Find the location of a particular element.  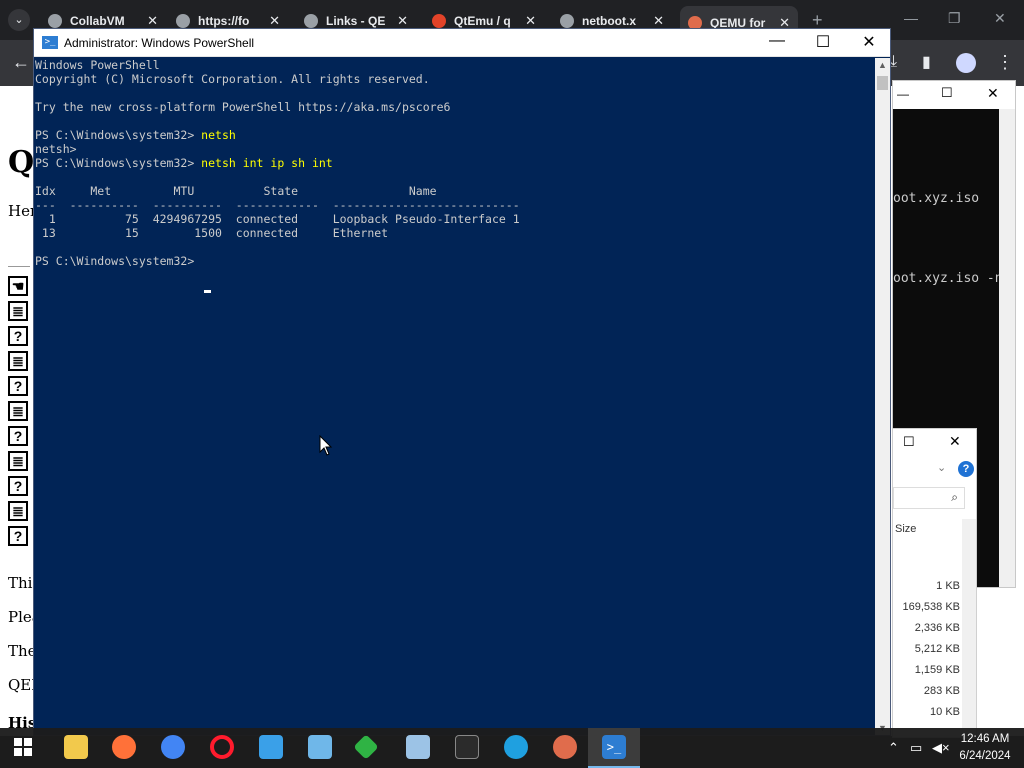

hand-pointer-icon: ☚ is located at coordinates (18, 286).